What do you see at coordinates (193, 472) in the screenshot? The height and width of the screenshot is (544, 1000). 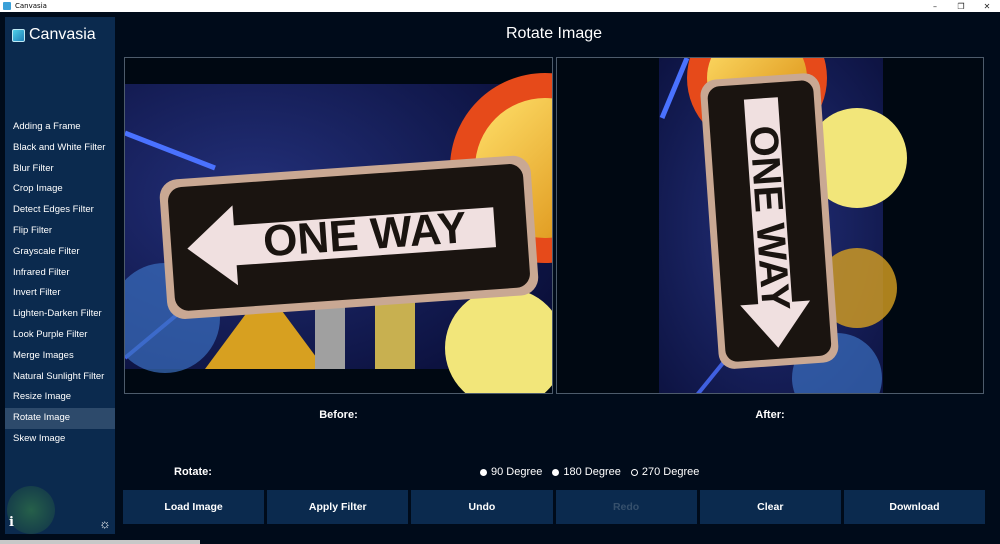 I see `rotate-label: Rotate:` at bounding box center [193, 472].